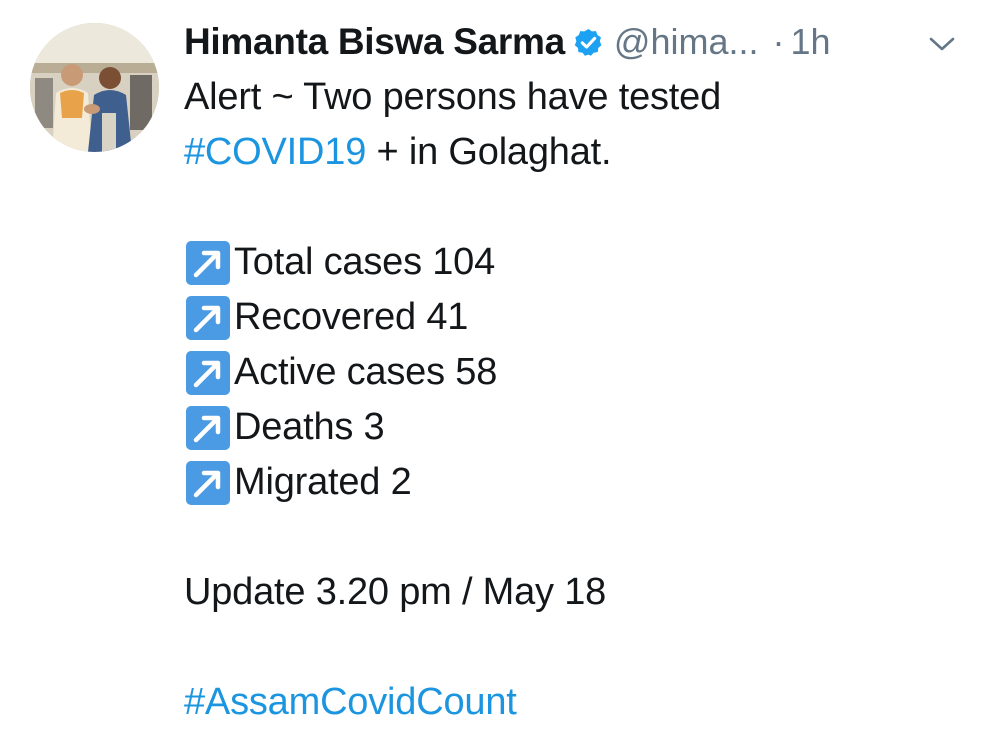  Describe the element at coordinates (395, 592) in the screenshot. I see `tweet-line-update: Update 3.20 pm / May 18` at that location.